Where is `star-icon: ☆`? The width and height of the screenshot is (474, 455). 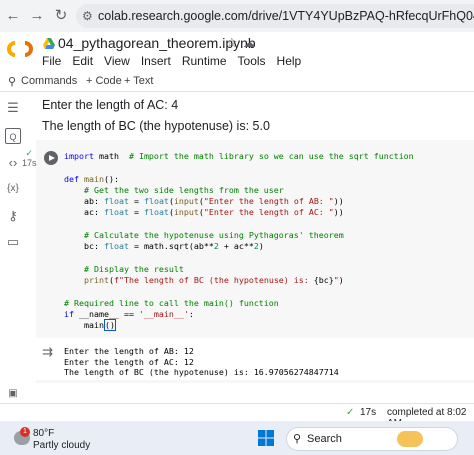
star-icon: ☆ is located at coordinates (232, 43).